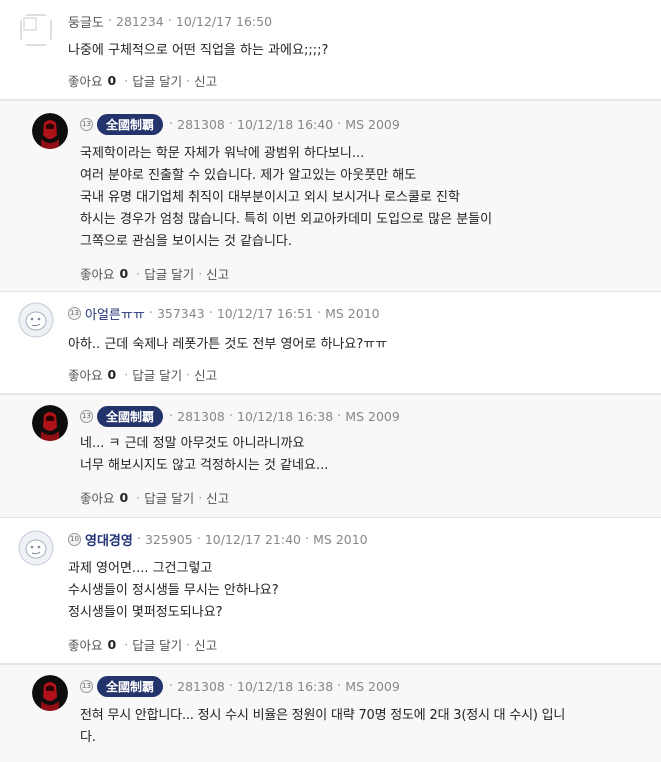  What do you see at coordinates (180, 313) in the screenshot?
I see `user-id: 357343` at bounding box center [180, 313].